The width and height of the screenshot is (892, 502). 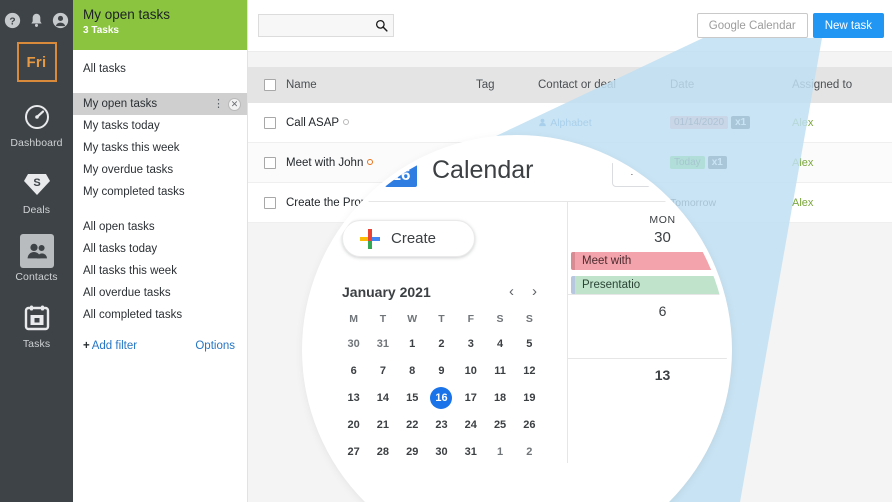 What do you see at coordinates (441, 371) in the screenshot?
I see `mini-calendar-day: 9` at bounding box center [441, 371].